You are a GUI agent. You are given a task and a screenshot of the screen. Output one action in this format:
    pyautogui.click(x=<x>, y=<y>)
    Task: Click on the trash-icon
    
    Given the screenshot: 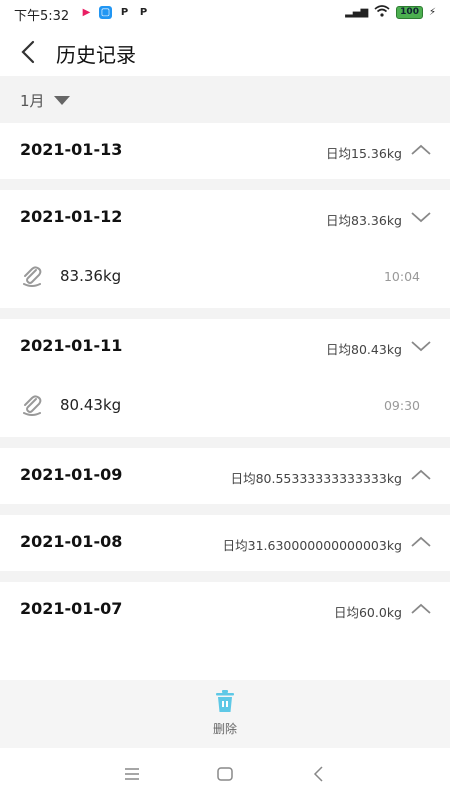 What is the action you would take?
    pyautogui.click(x=225, y=701)
    